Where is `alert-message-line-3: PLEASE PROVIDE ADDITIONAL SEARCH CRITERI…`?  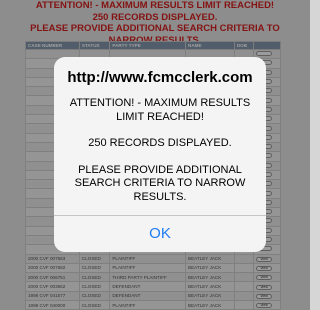 alert-message-line-3: PLEASE PROVIDE ADDITIONAL SEARCH CRITERI… is located at coordinates (160, 183).